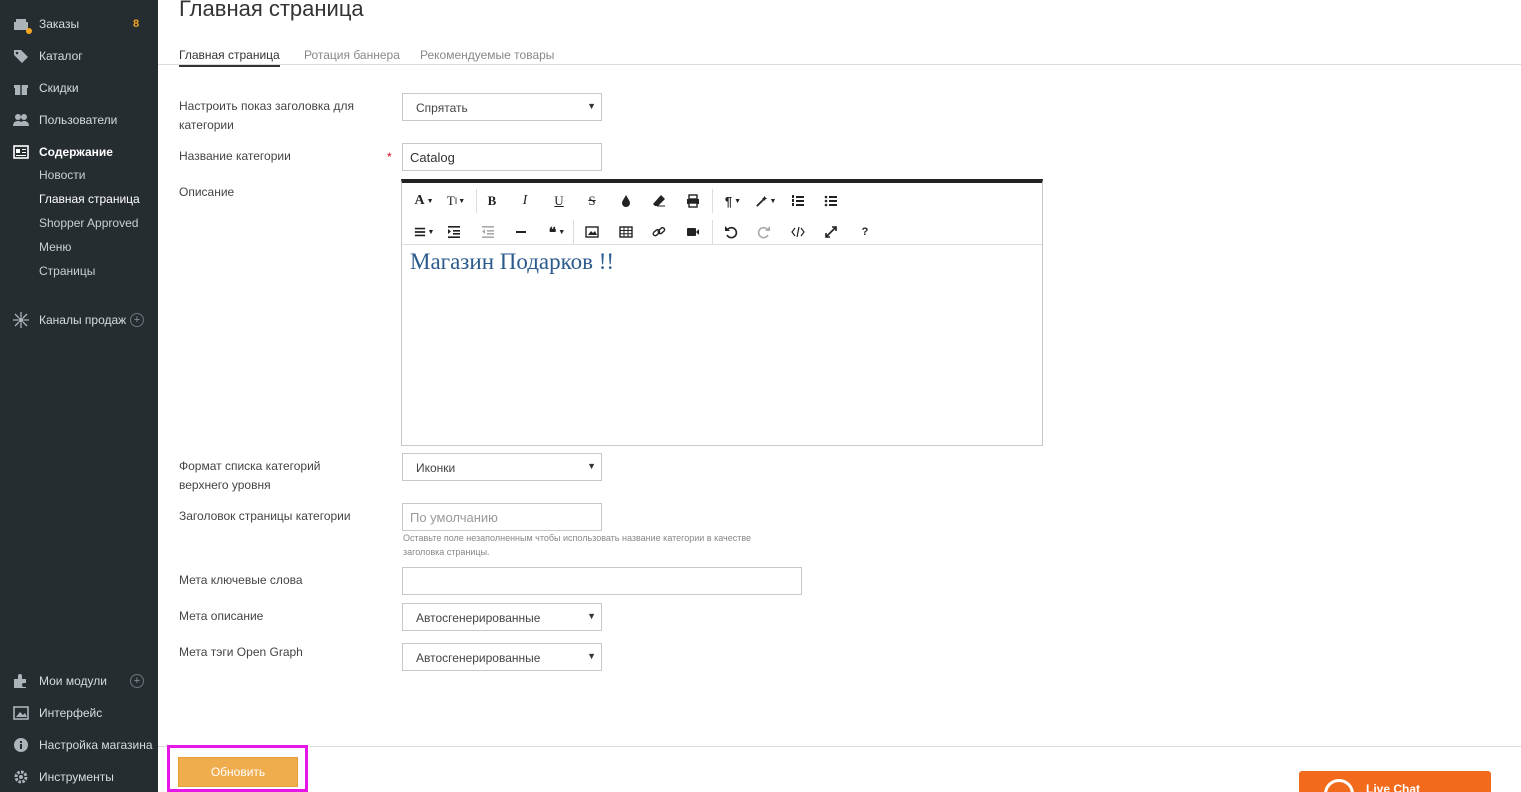 The image size is (1521, 792). I want to click on puzzle-icon, so click(21, 681).